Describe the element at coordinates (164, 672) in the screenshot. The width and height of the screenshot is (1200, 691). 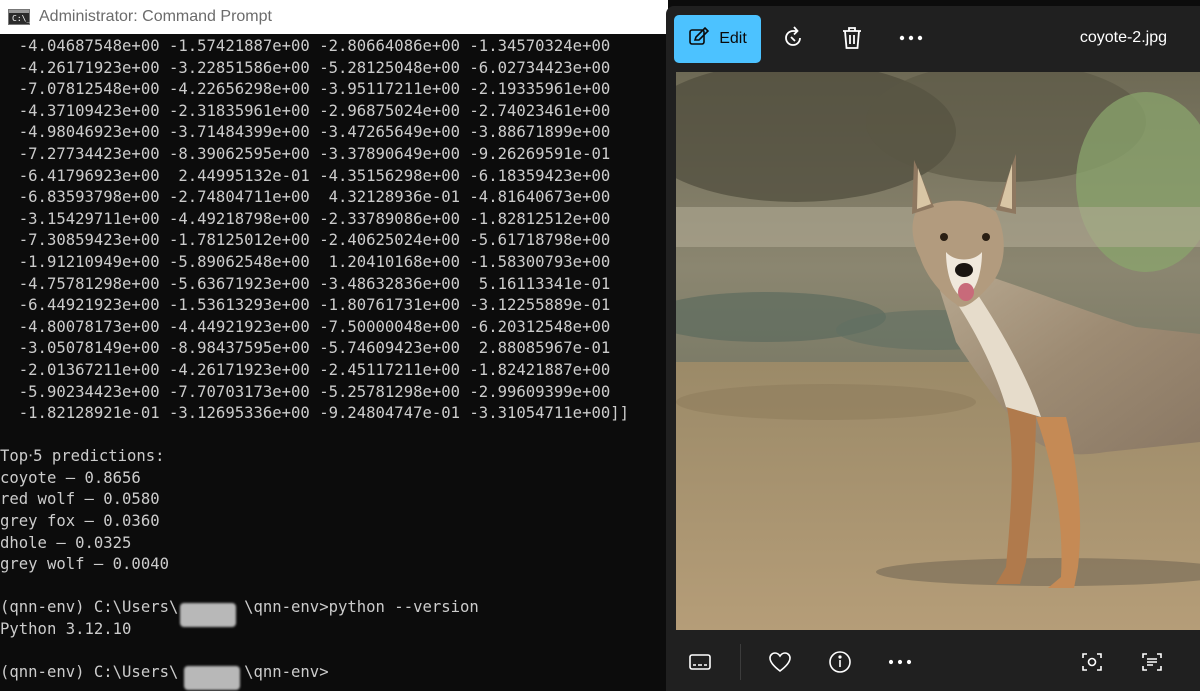
I see `console-line: (qnn-env) C:\Users\ \qnn-env>` at that location.